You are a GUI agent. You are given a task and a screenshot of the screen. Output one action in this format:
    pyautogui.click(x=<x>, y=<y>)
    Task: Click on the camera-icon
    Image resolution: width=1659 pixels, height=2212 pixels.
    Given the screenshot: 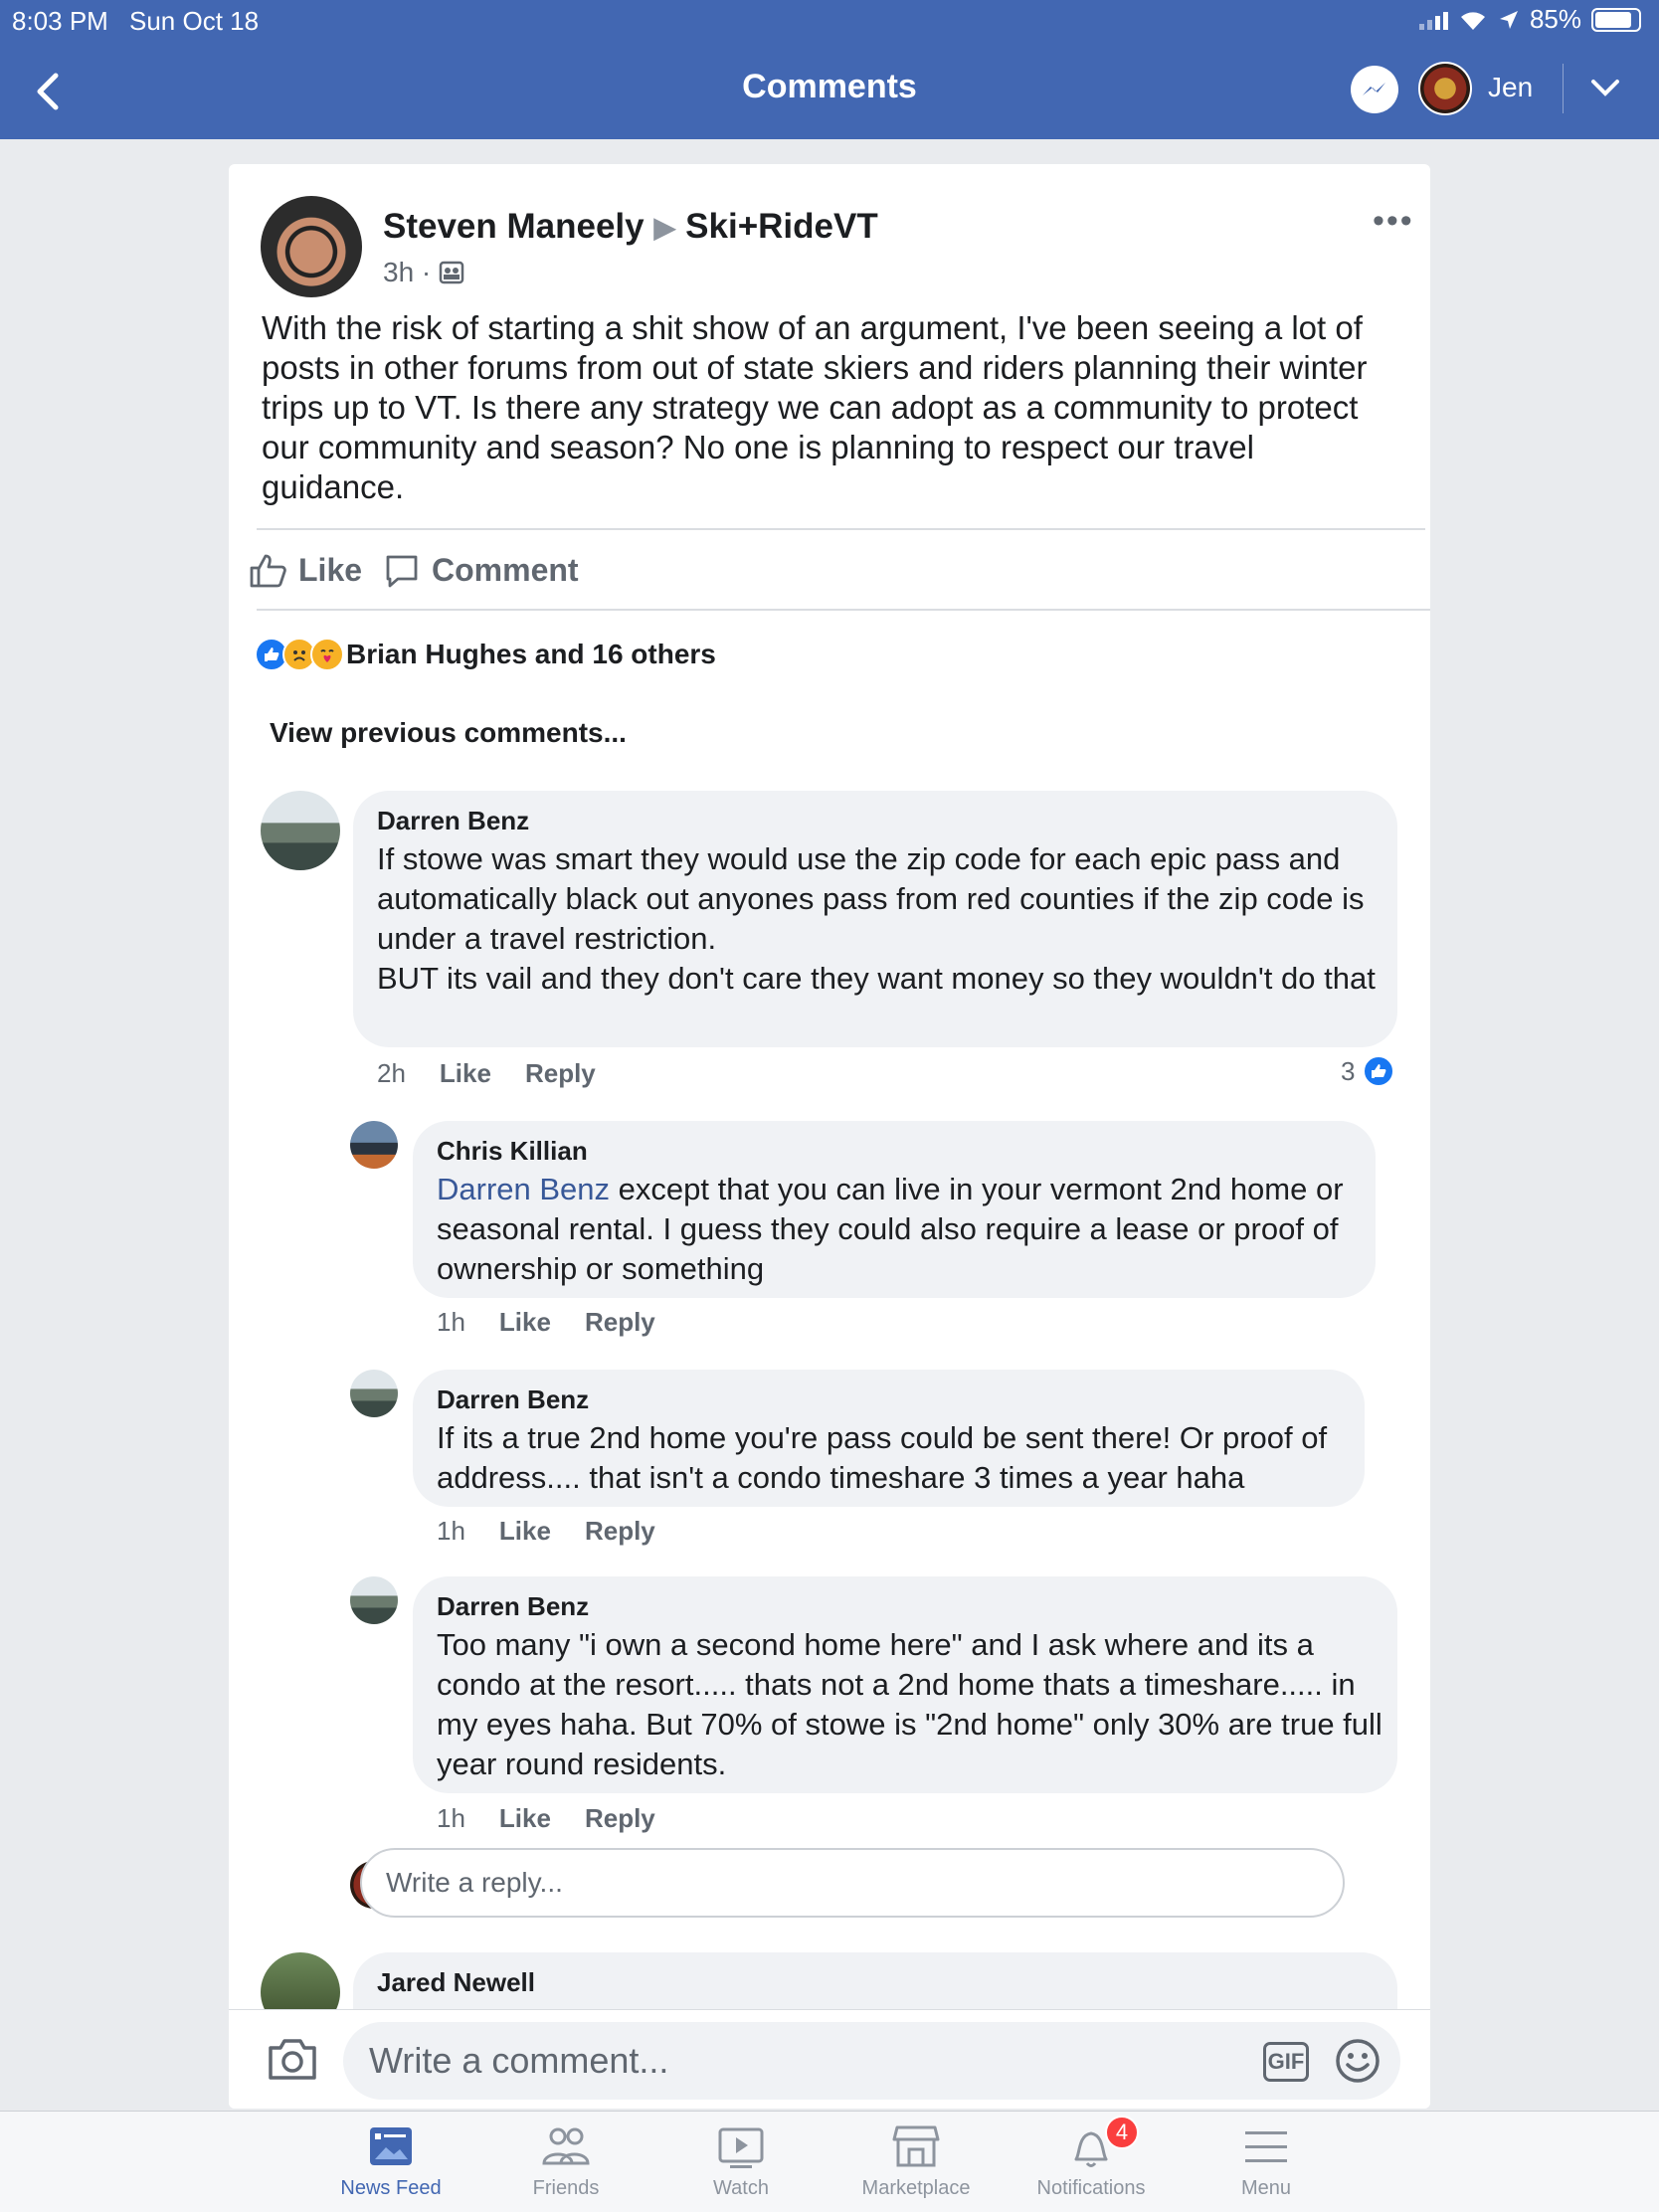 What is the action you would take?
    pyautogui.click(x=292, y=2059)
    